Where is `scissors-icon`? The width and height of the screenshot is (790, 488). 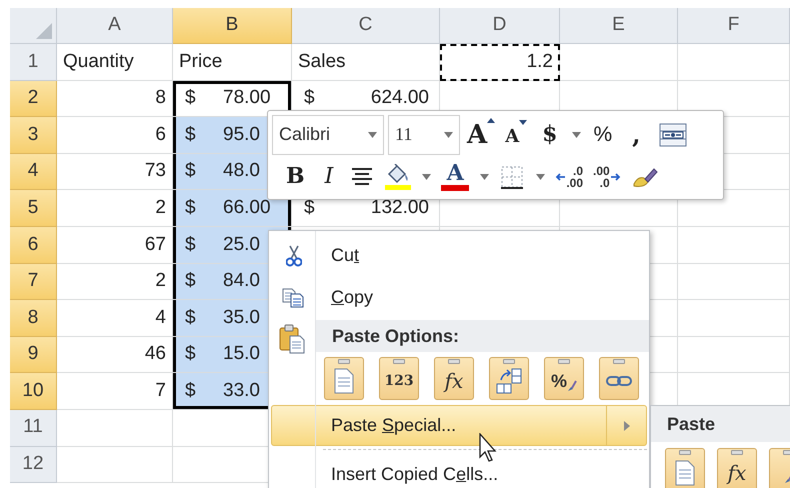
scissors-icon is located at coordinates (294, 255).